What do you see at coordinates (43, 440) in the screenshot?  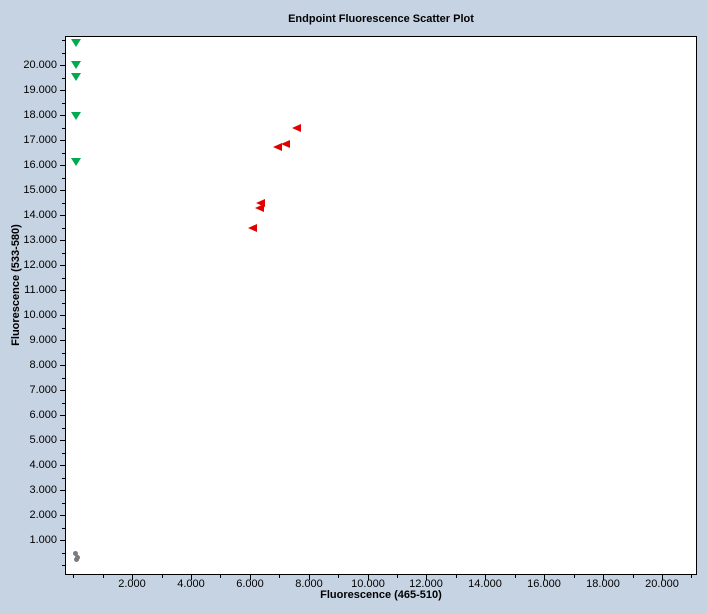 I see `y-tick-label: 5.000` at bounding box center [43, 440].